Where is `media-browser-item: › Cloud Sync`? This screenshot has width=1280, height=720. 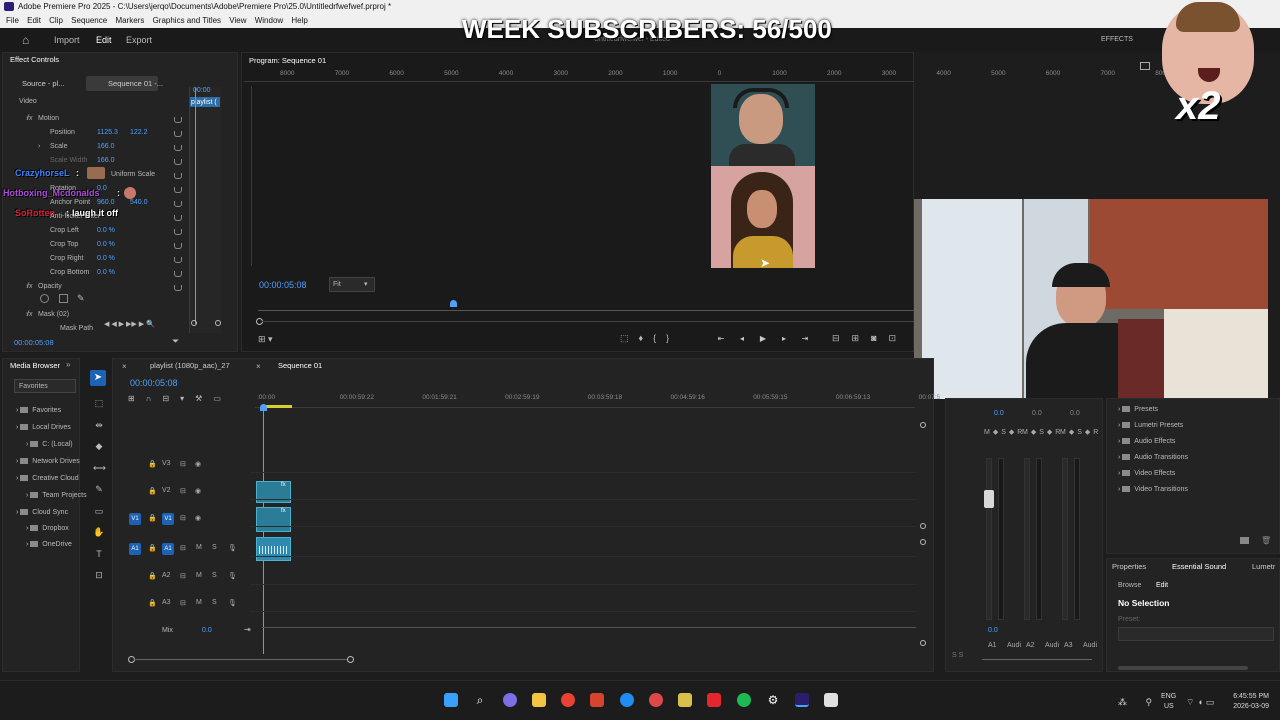 media-browser-item: › Cloud Sync is located at coordinates (42, 512).